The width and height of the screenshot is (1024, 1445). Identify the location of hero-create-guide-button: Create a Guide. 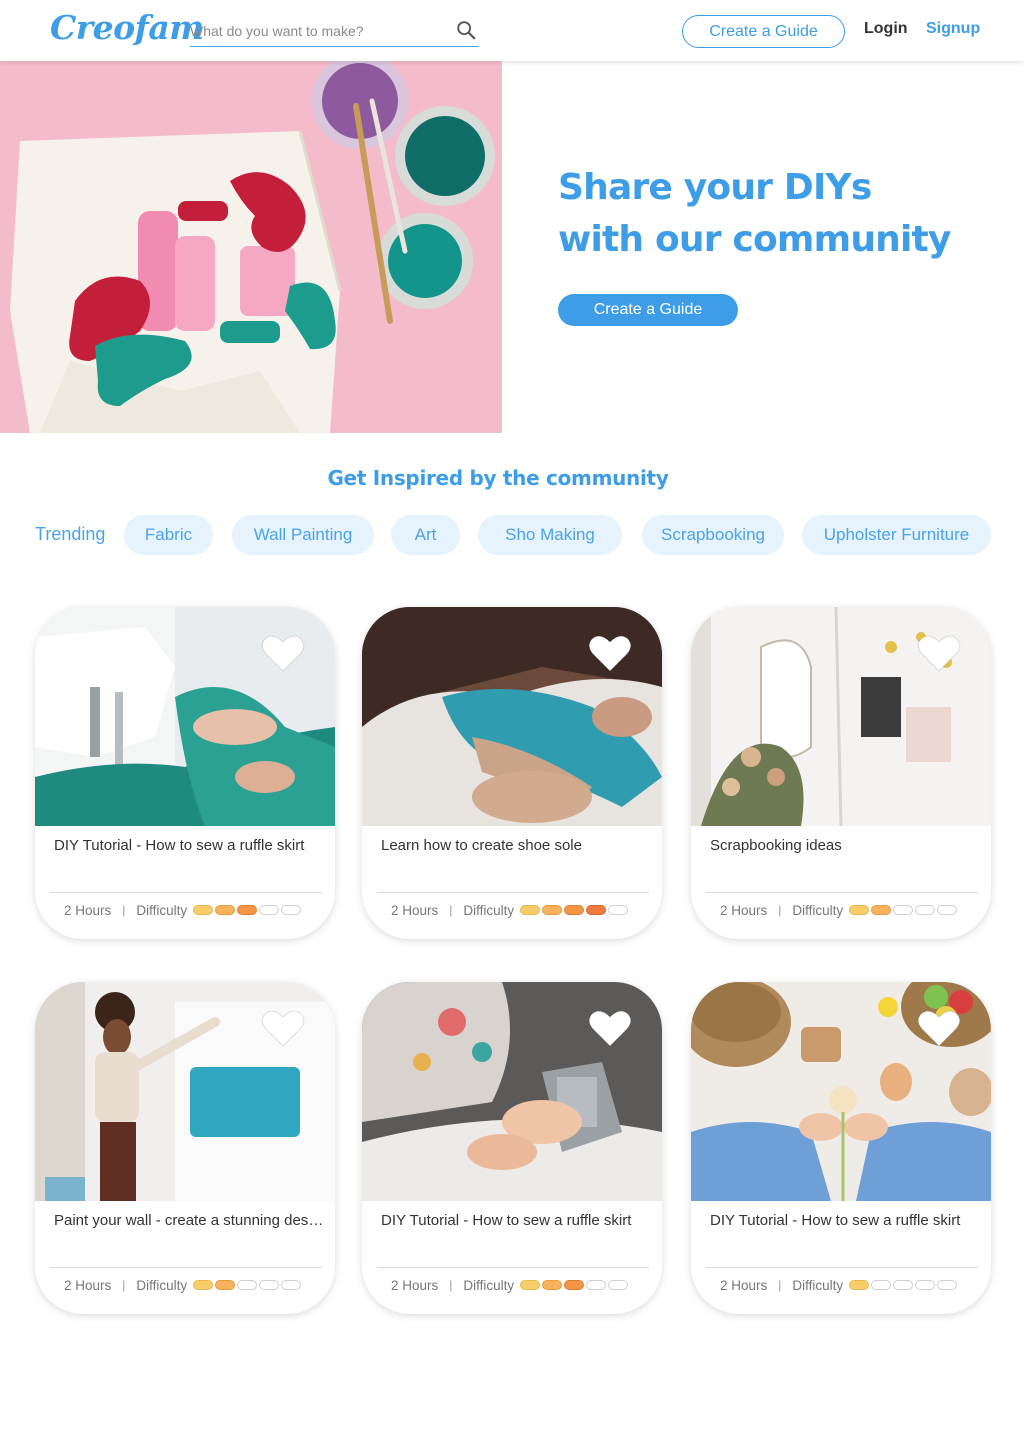
(648, 310).